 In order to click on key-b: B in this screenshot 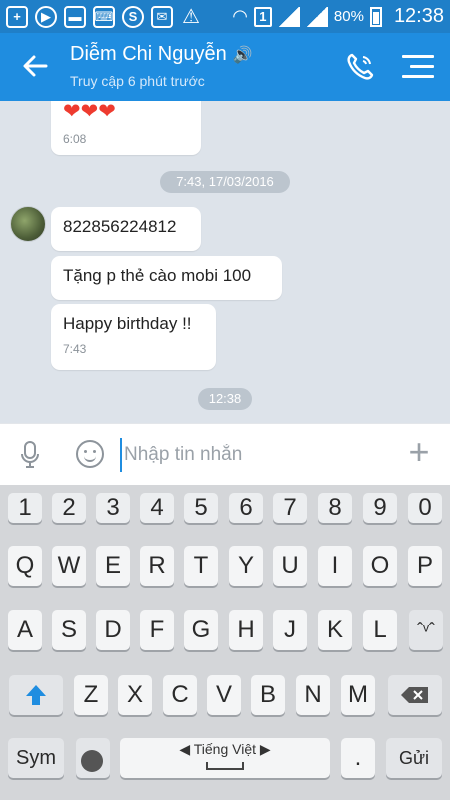, I will do `click(268, 695)`.